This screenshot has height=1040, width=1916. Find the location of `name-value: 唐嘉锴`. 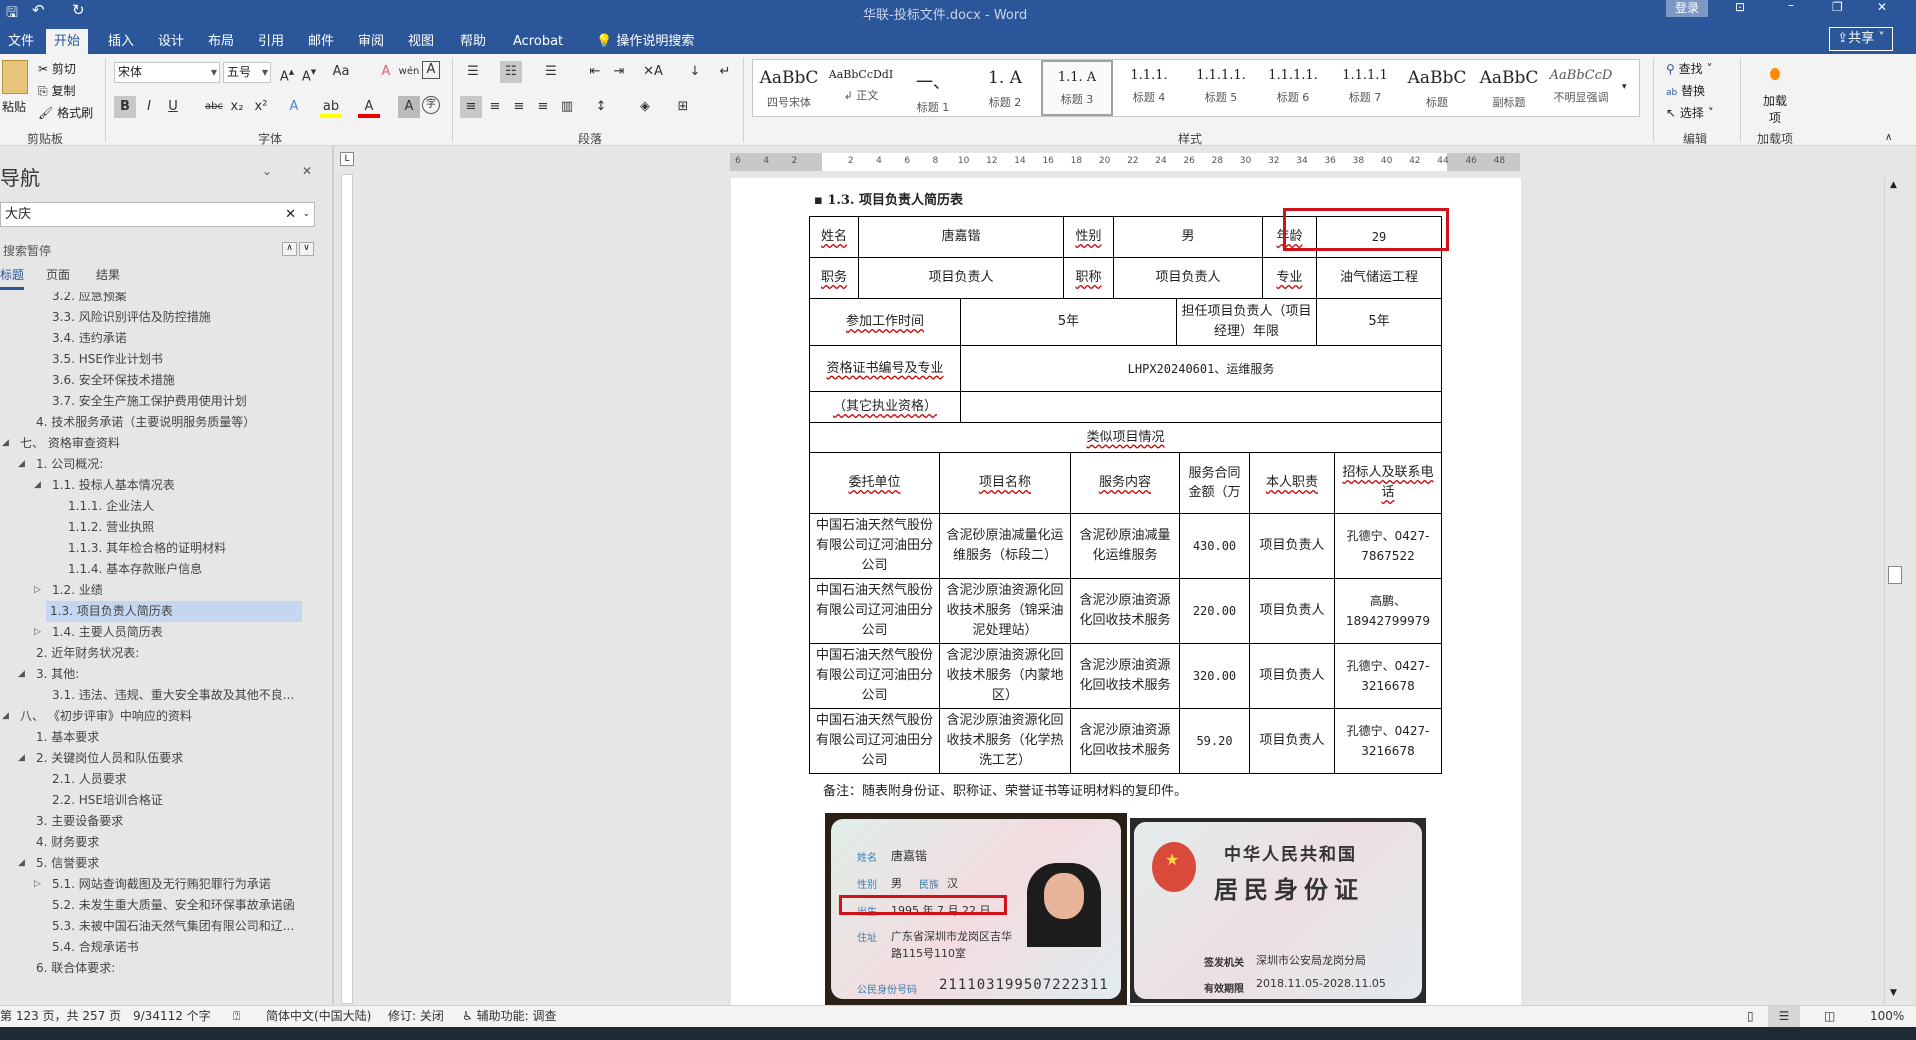

name-value: 唐嘉锴 is located at coordinates (961, 237).